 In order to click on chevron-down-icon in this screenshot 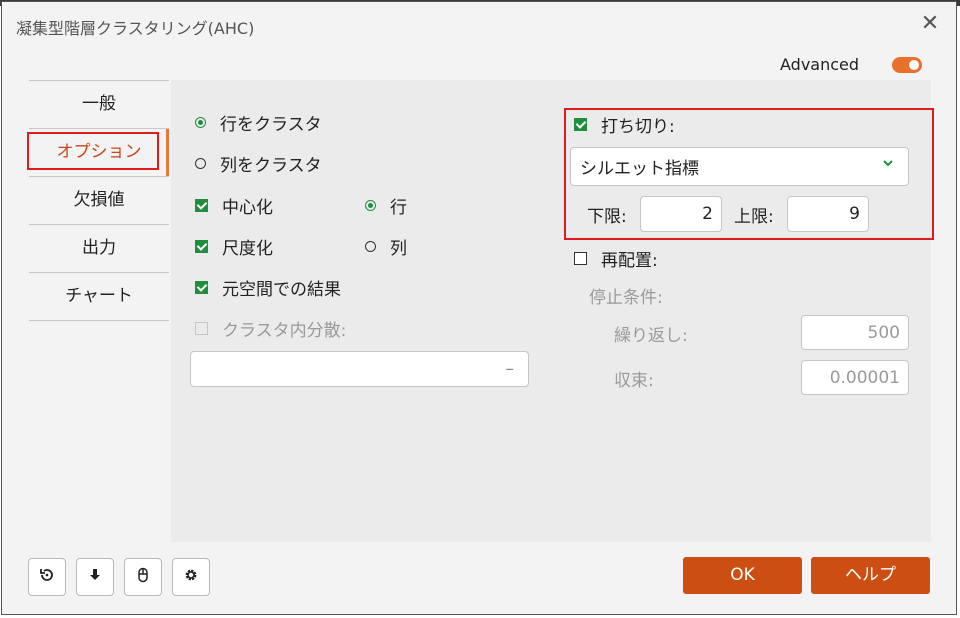, I will do `click(888, 164)`.